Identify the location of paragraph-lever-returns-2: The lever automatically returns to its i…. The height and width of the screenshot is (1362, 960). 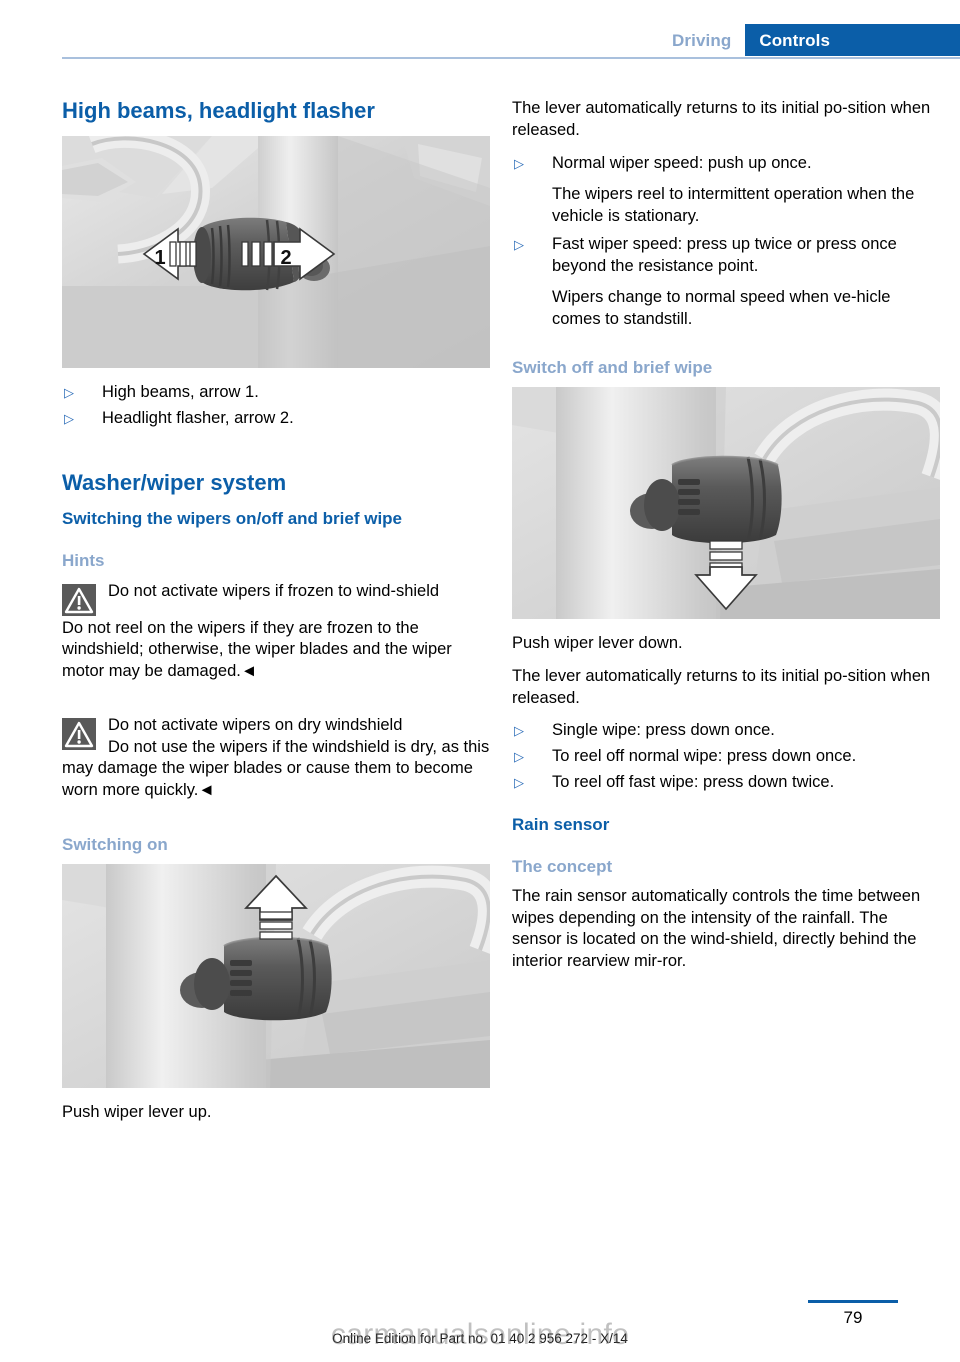
(721, 686).